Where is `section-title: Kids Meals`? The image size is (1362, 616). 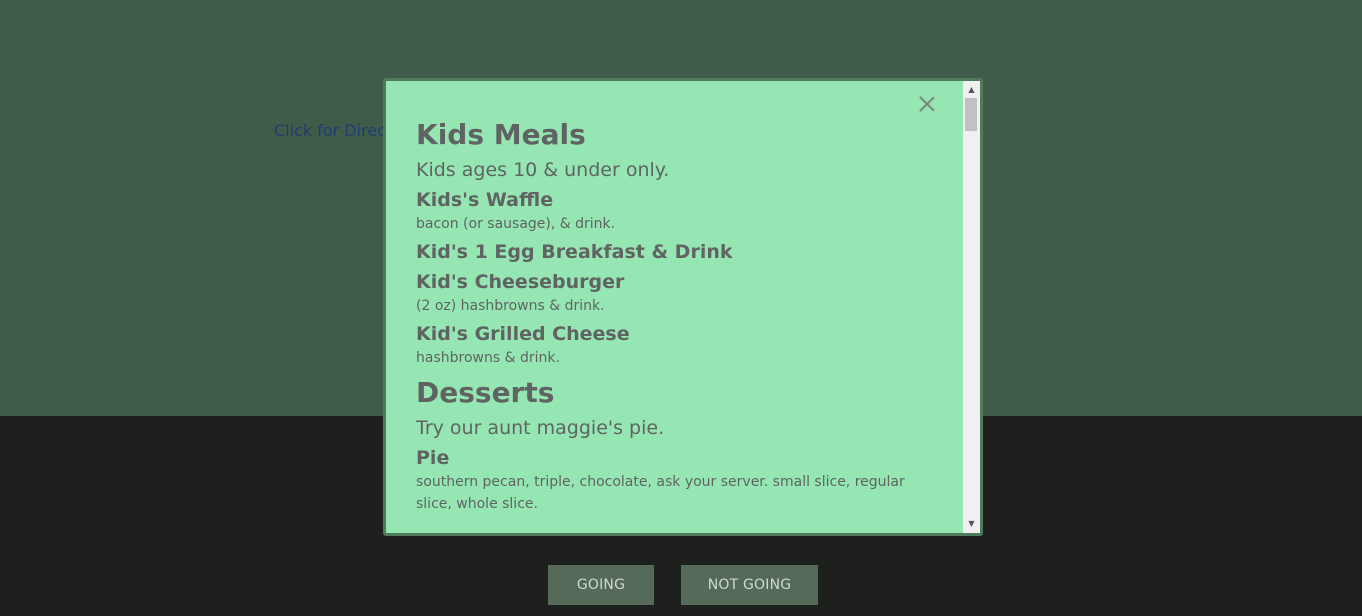
section-title: Kids Meals is located at coordinates (501, 134).